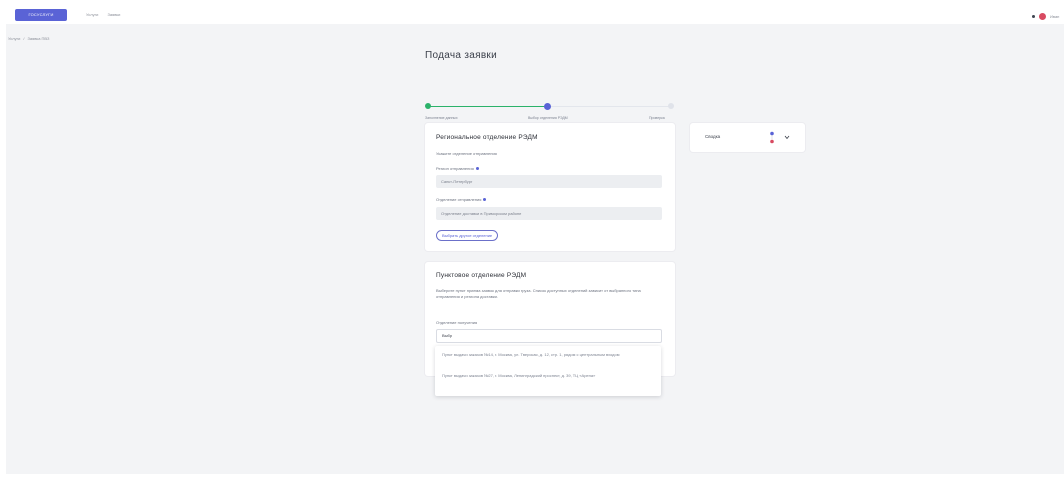 This screenshot has height=479, width=1064. Describe the element at coordinates (671, 106) in the screenshot. I see `step-3-dot` at that location.